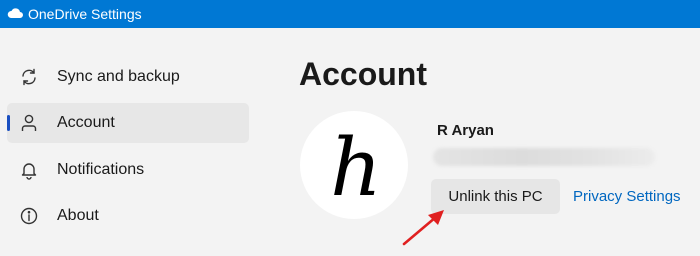  Describe the element at coordinates (465, 130) in the screenshot. I see `user-name: R Aryan` at that location.